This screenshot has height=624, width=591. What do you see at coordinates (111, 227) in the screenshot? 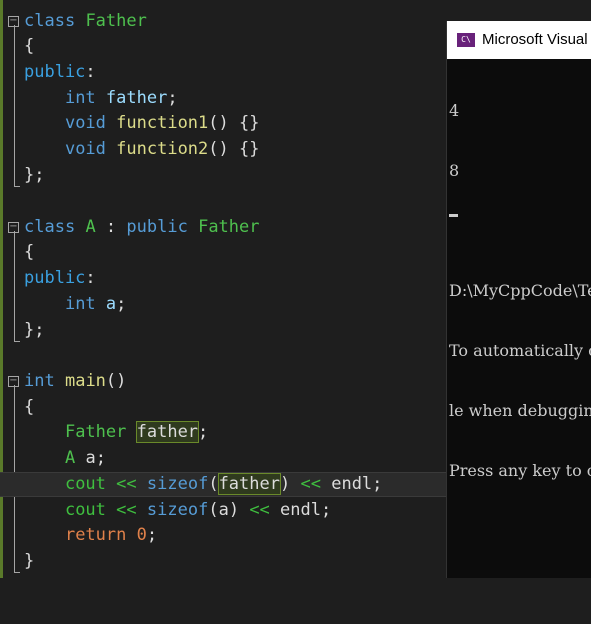
I see `inheritance-colon: :` at bounding box center [111, 227].